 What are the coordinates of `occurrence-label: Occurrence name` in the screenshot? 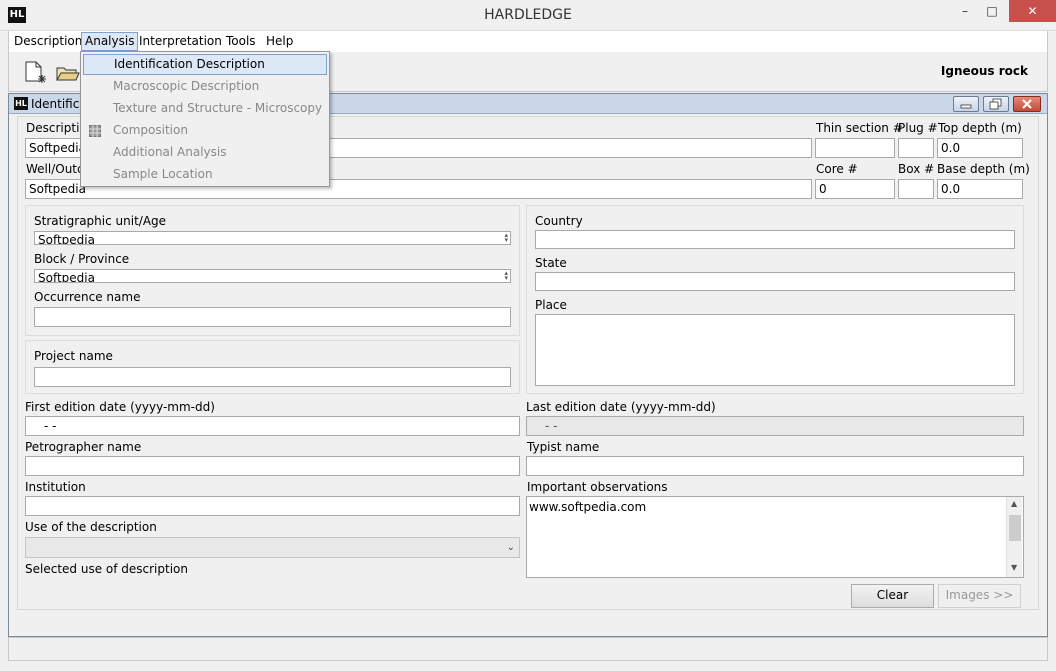 It's located at (87, 297).